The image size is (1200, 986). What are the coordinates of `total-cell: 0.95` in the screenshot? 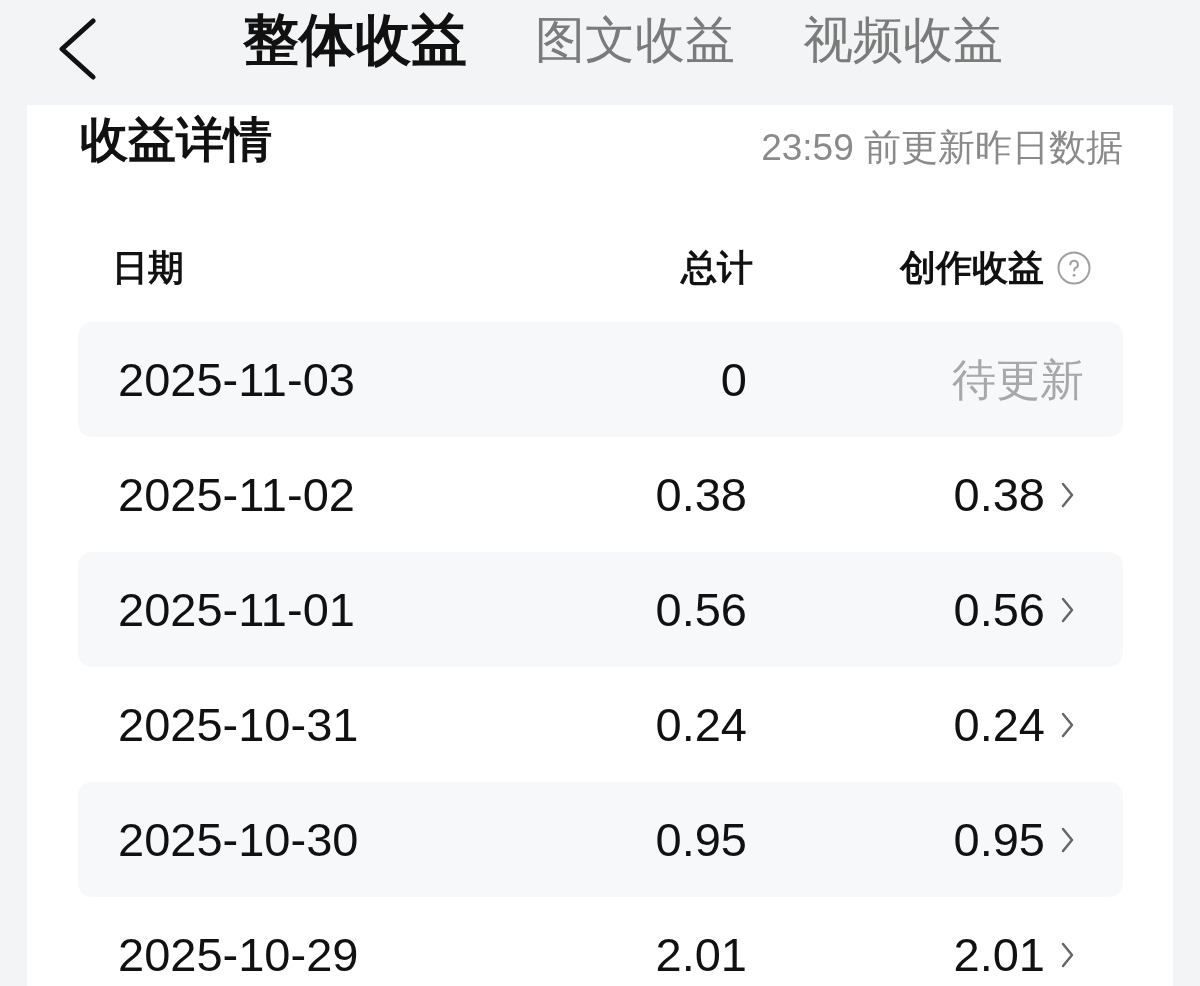 It's located at (701, 839).